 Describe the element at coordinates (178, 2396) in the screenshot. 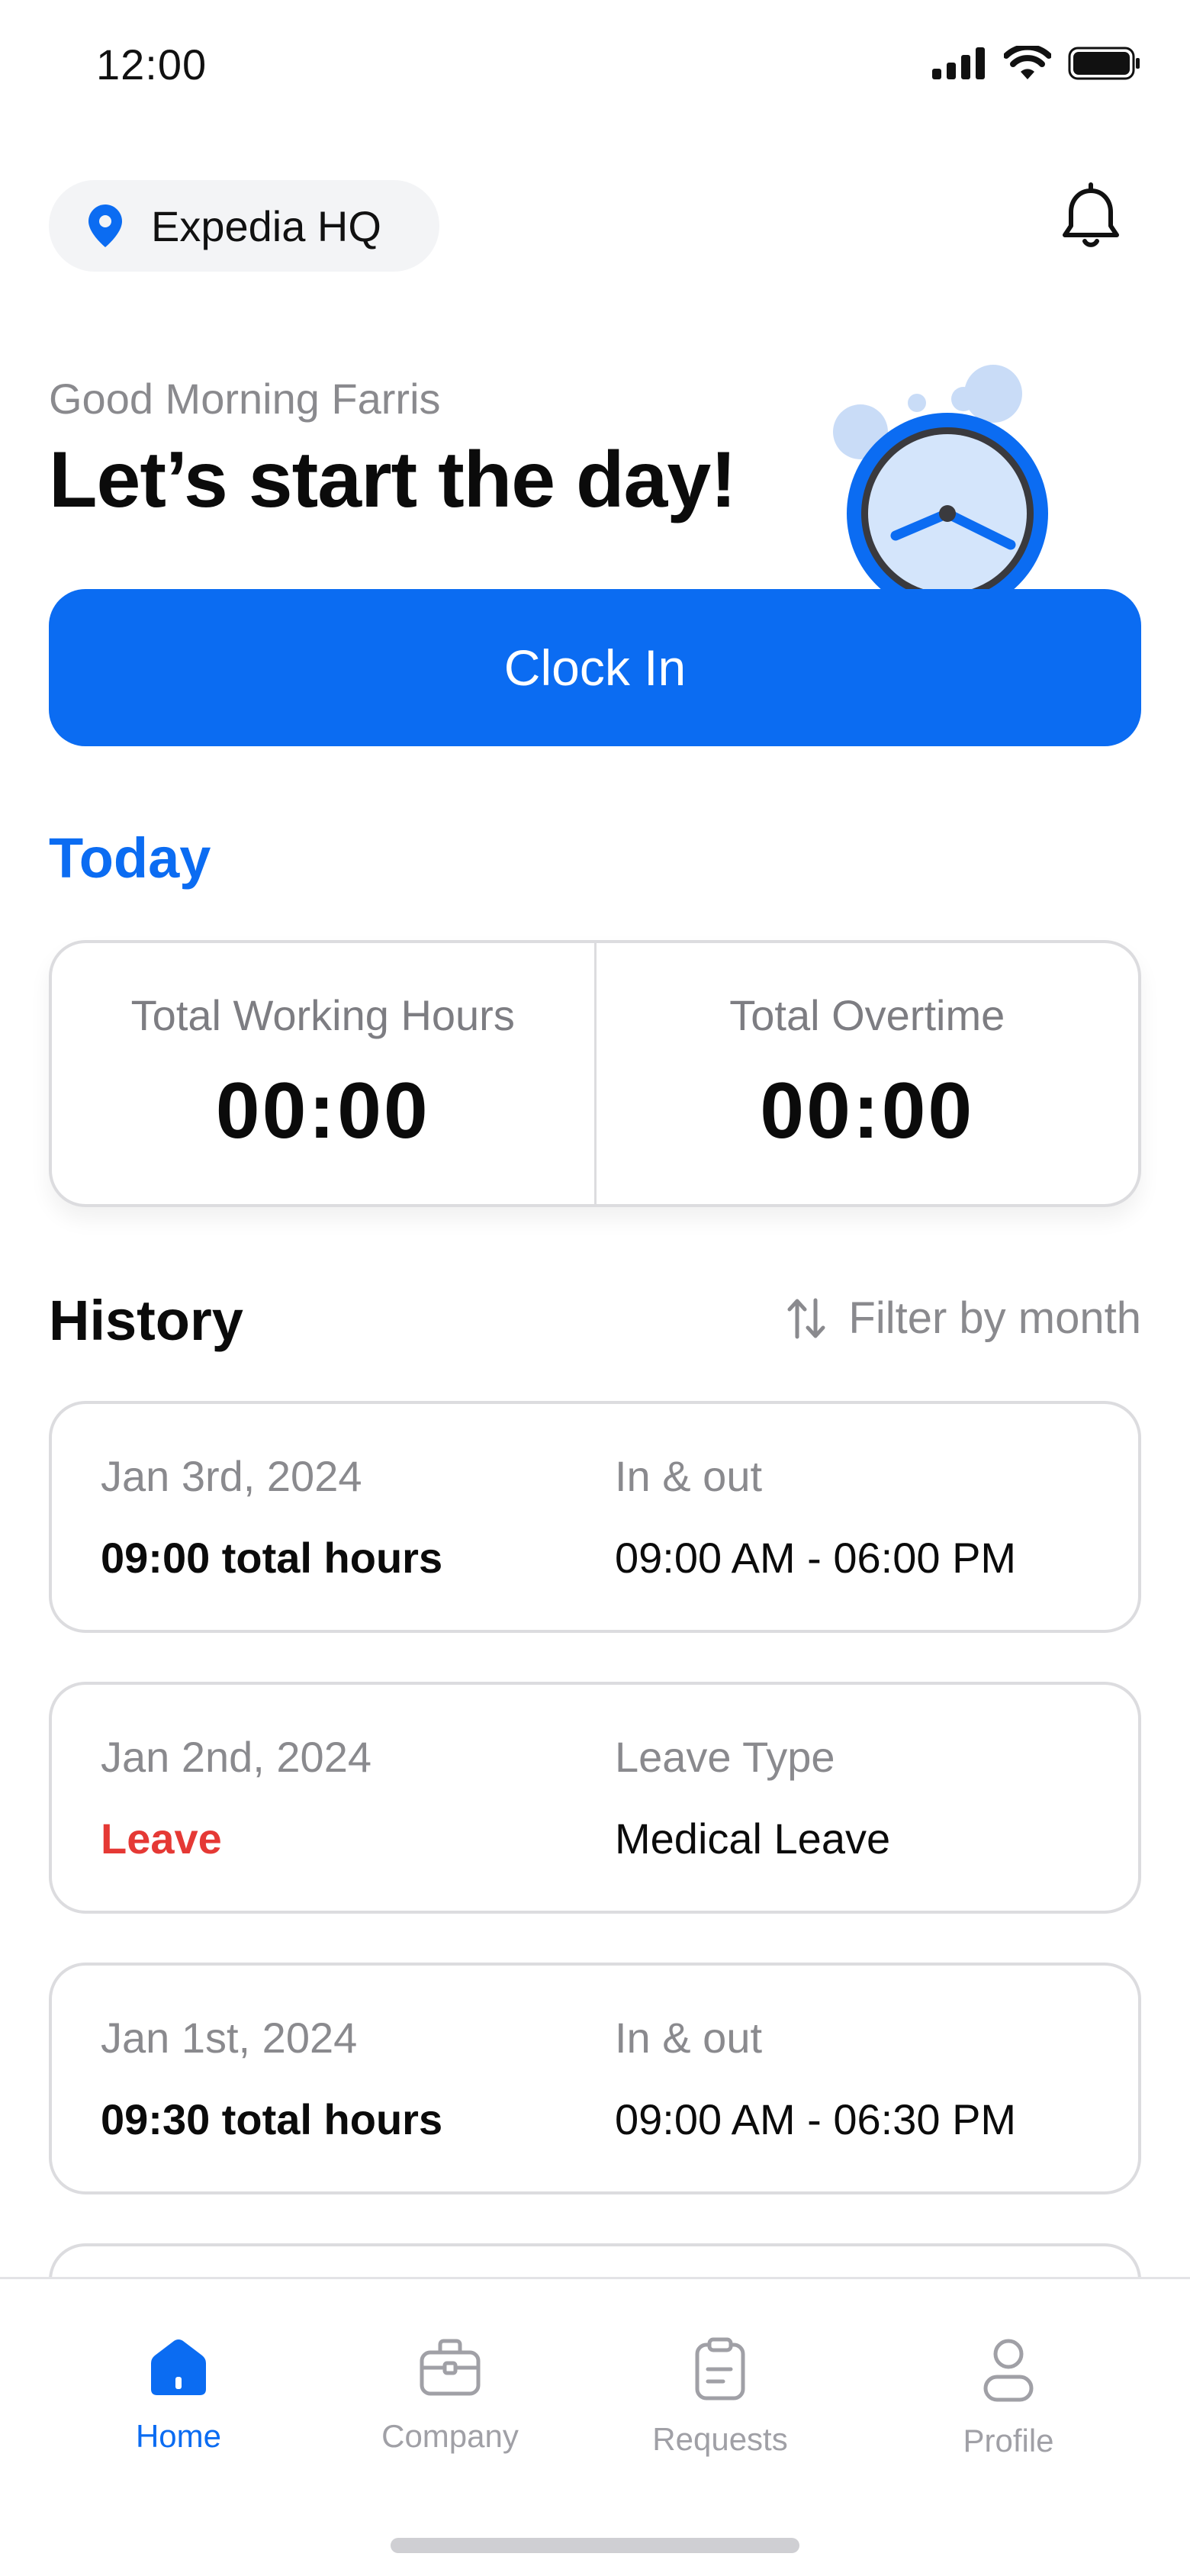

I see `nav-home: Home` at that location.